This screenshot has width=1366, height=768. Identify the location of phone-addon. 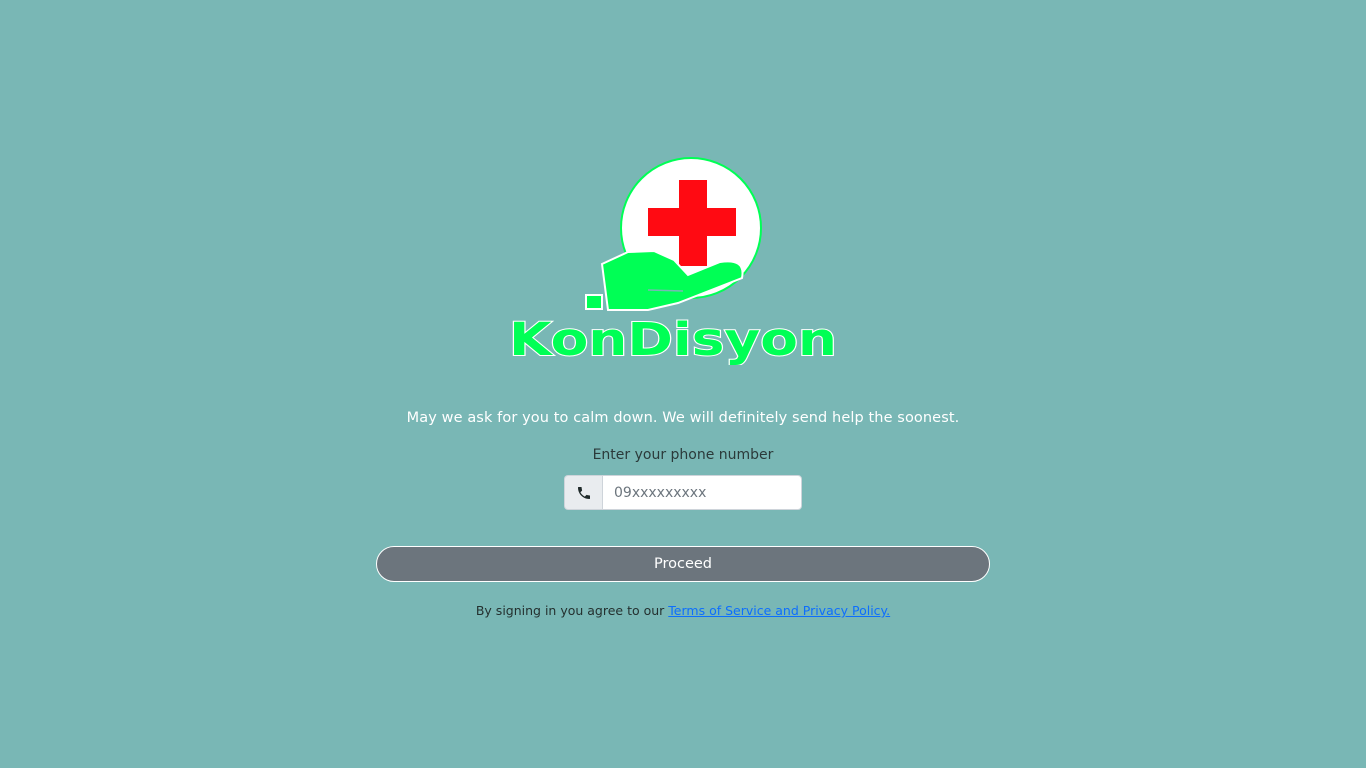
(583, 492).